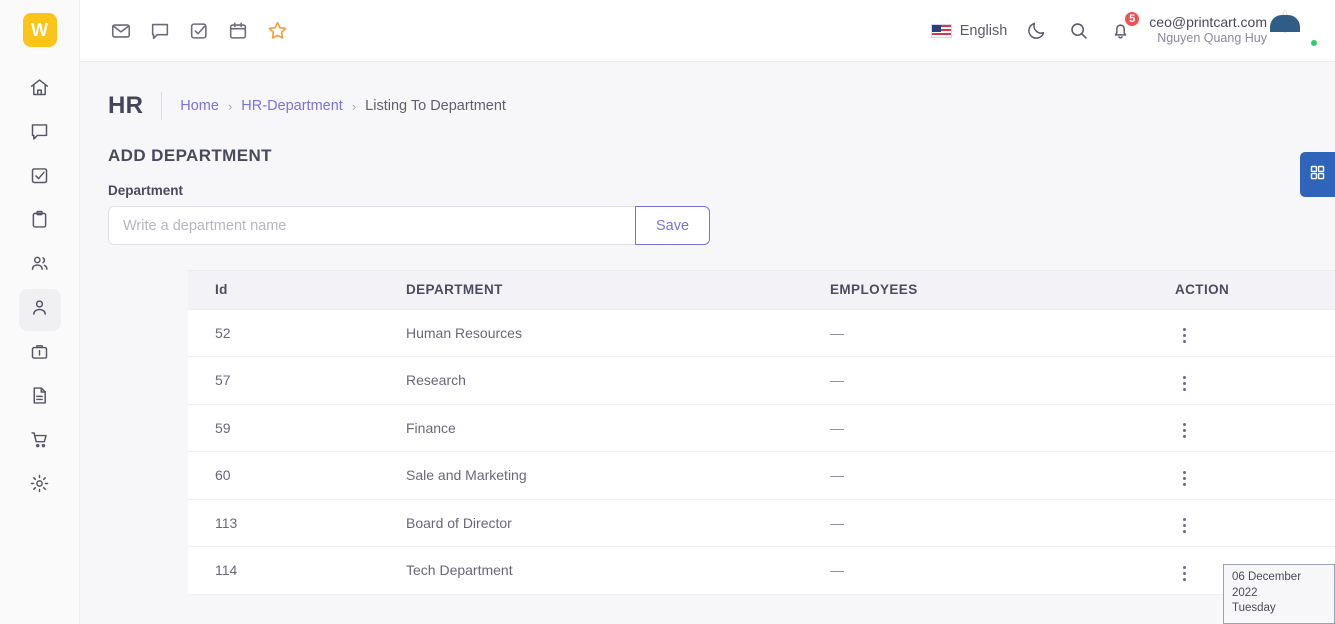 This screenshot has height=624, width=1335. I want to click on table-row: 52 Human Resources —, so click(761, 333).